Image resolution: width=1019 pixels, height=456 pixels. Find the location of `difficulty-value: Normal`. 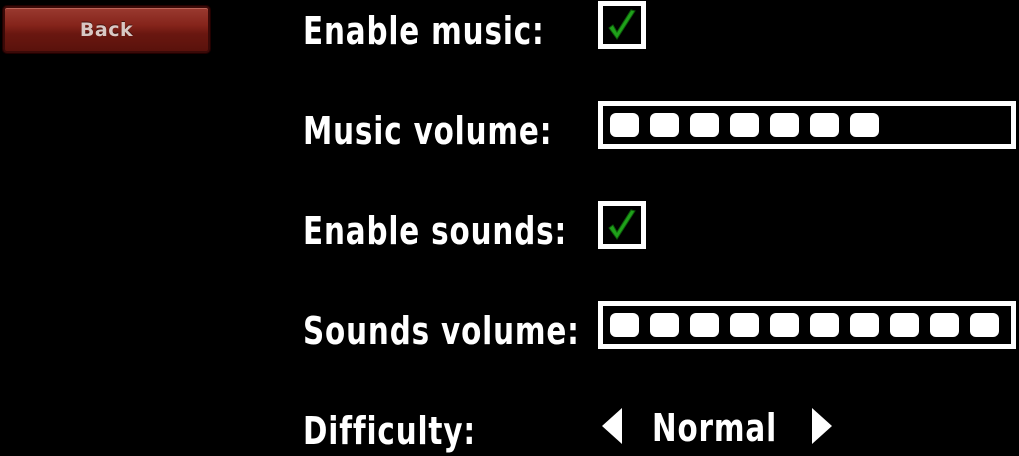

difficulty-value: Normal is located at coordinates (715, 428).